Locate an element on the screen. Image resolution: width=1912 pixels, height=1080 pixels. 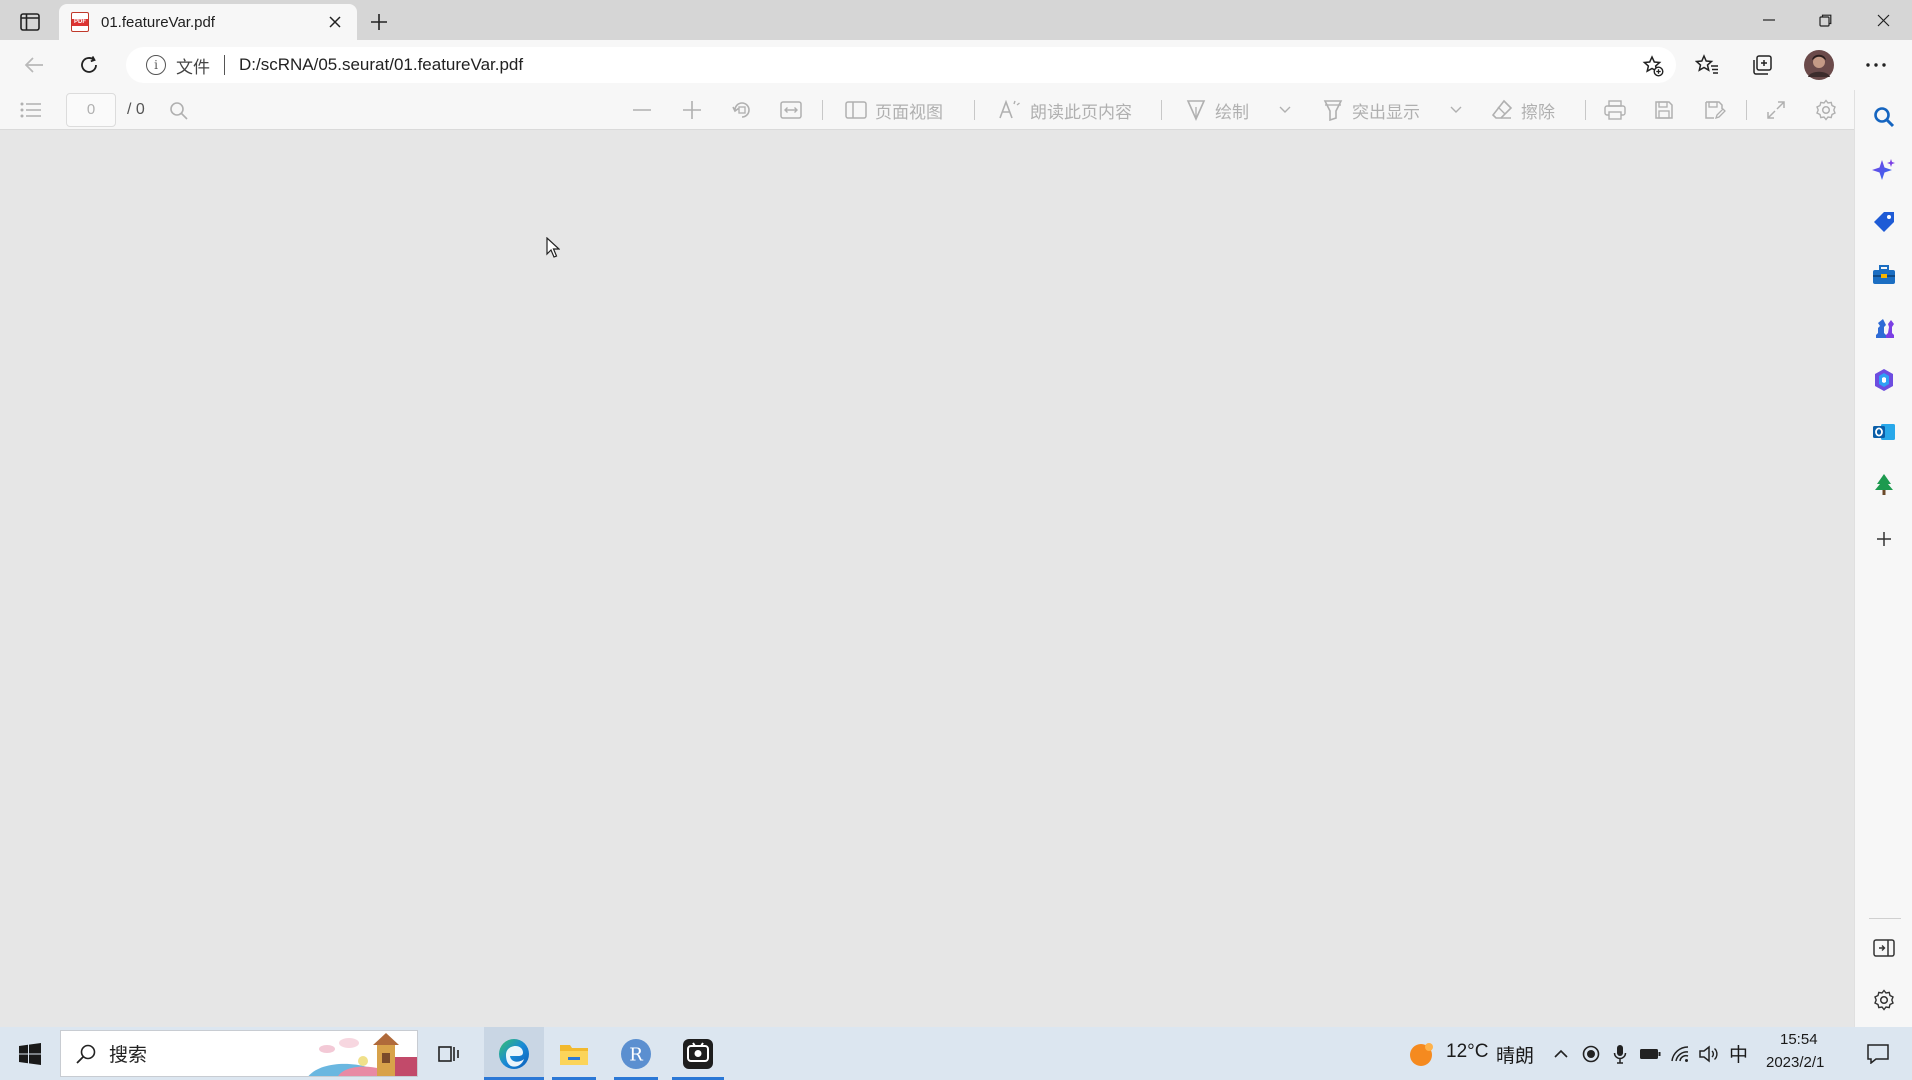
fullscreen-button is located at coordinates (1776, 110).